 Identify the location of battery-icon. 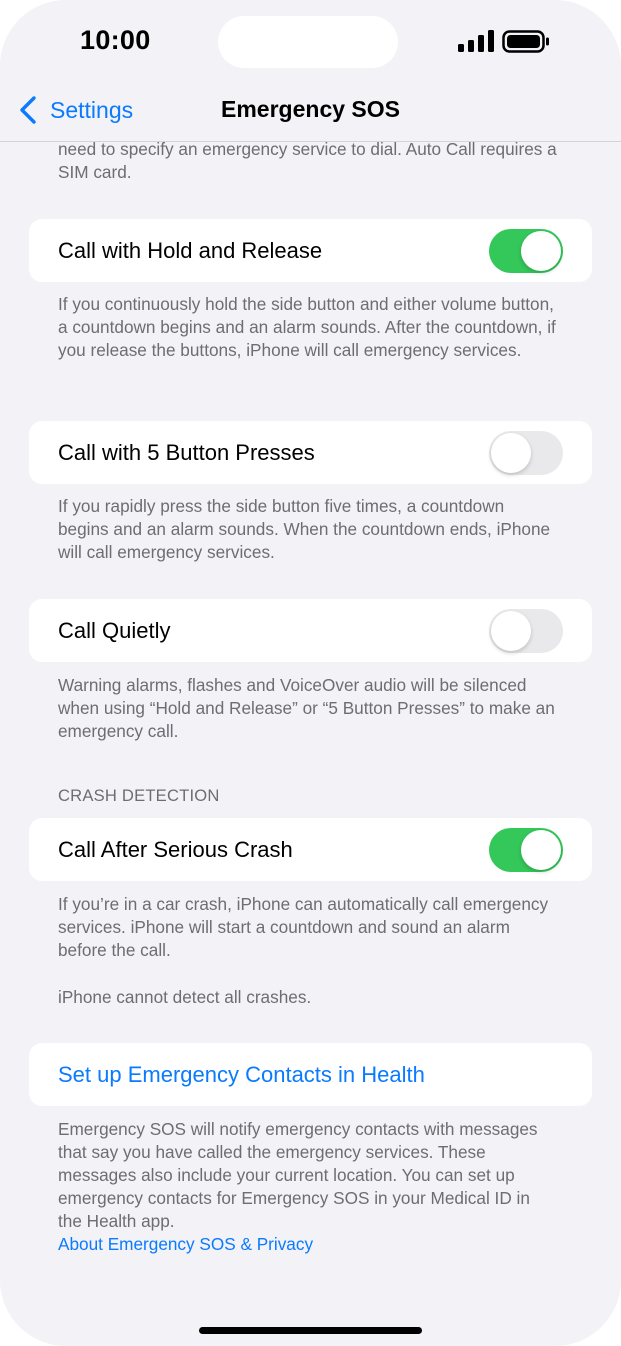
(525, 41).